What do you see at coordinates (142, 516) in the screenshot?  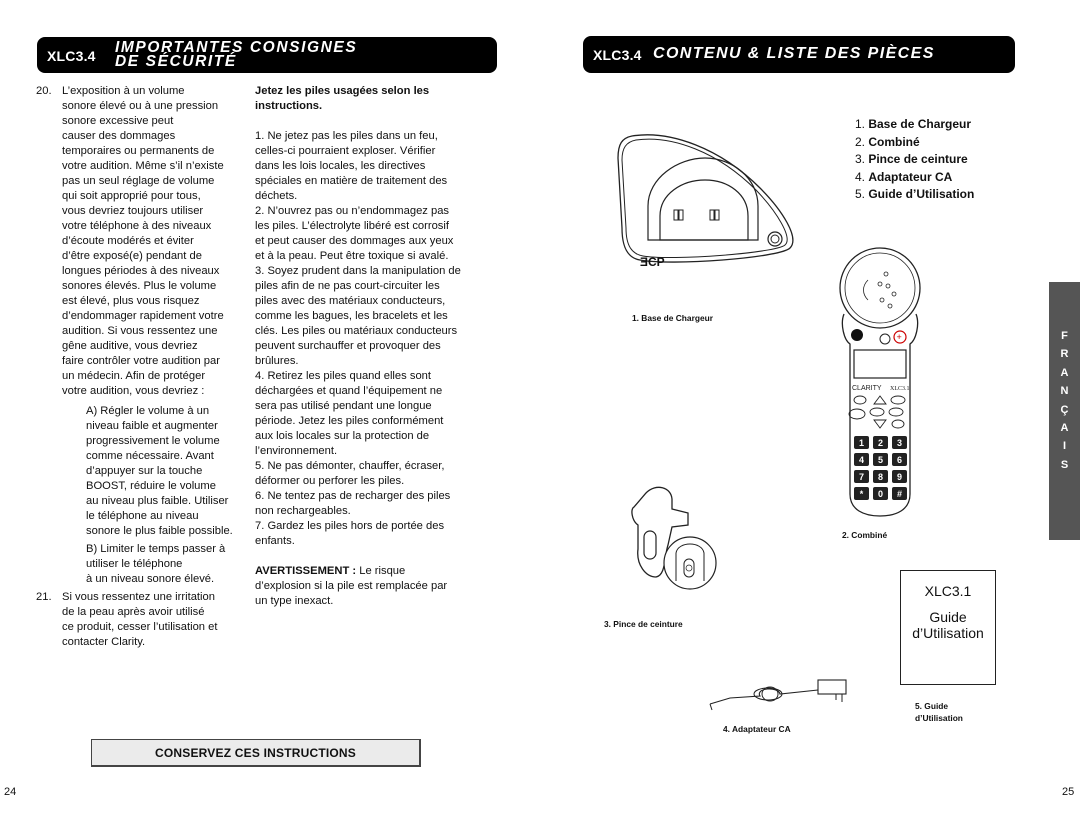 I see `text-line: le téléphone au niveau` at bounding box center [142, 516].